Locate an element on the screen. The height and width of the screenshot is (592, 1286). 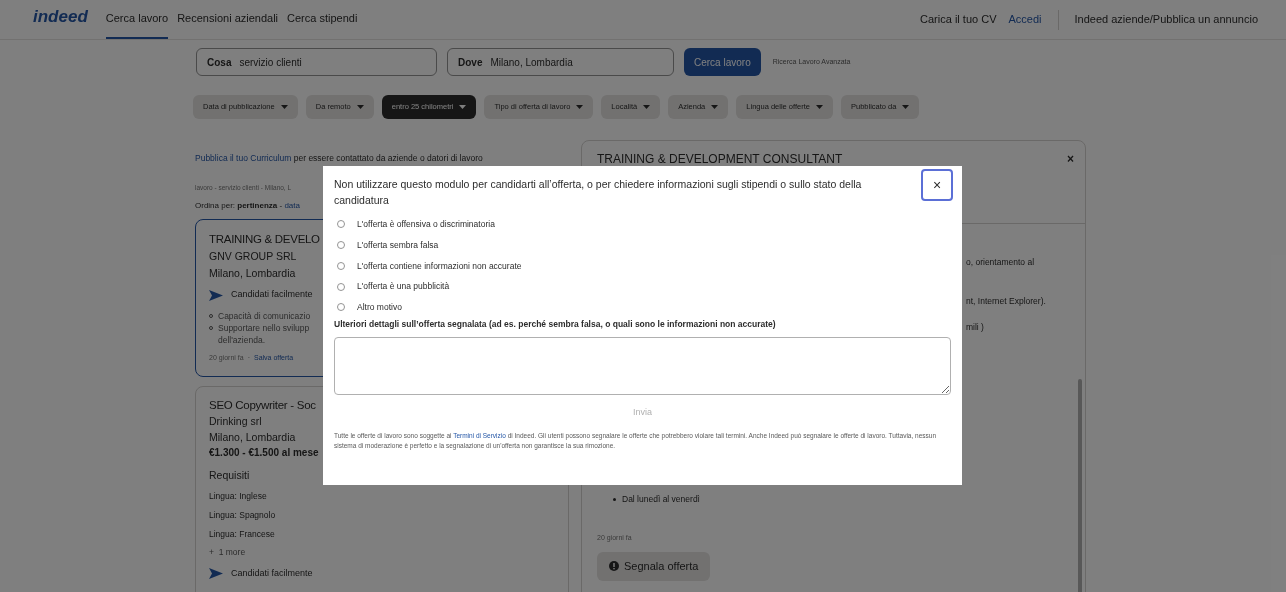
radio-label: L'offerta contiene informazioni non accurate is located at coordinates (439, 266).